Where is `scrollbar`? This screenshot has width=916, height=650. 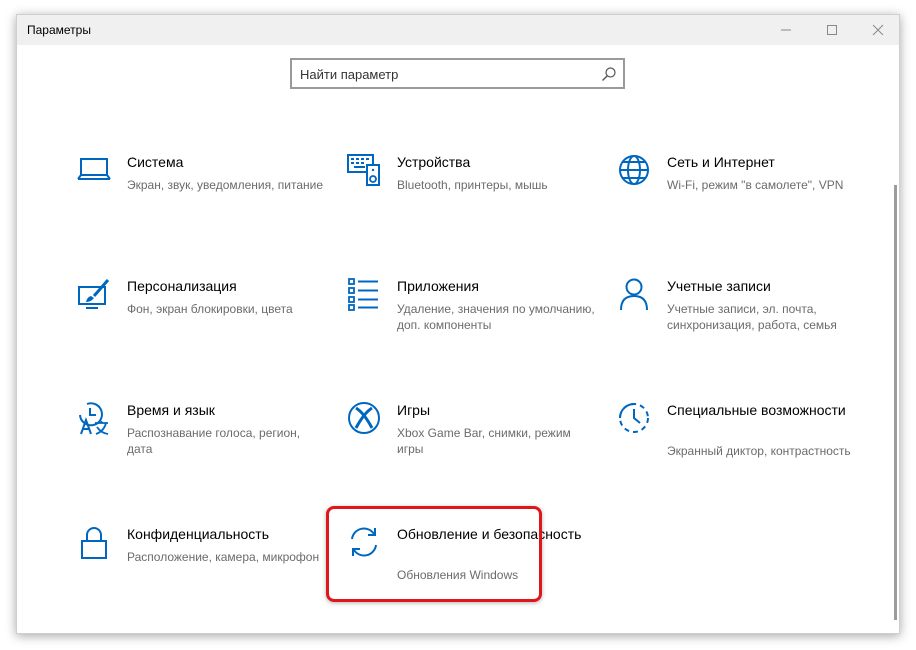 scrollbar is located at coordinates (895, 402).